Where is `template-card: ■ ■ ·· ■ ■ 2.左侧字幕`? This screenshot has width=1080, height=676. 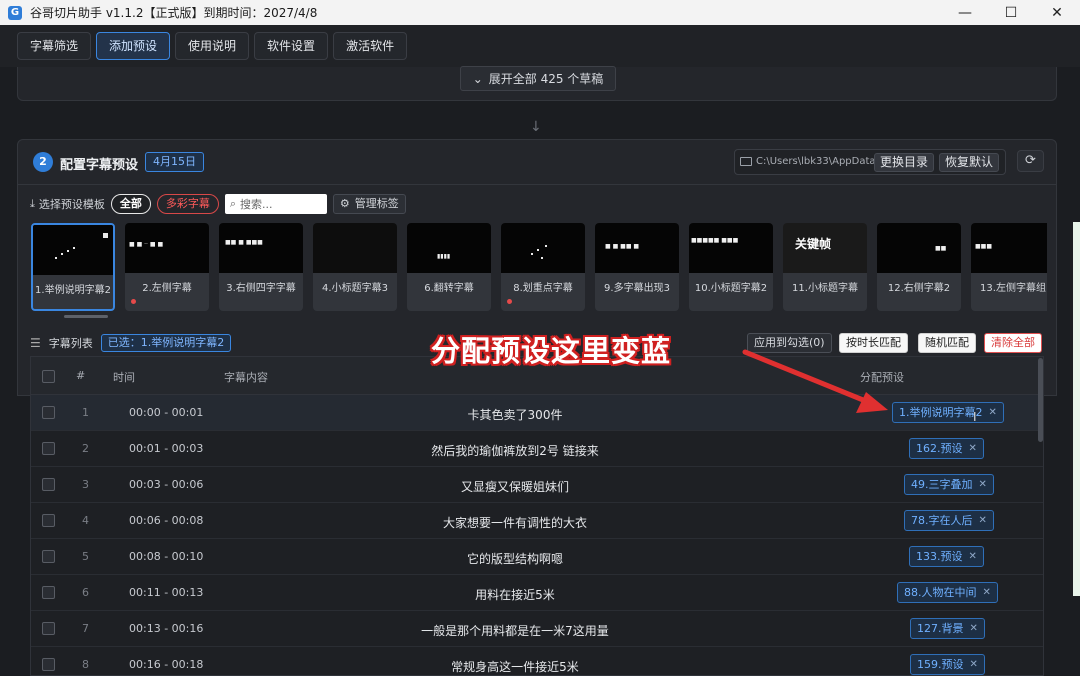
template-card: ■ ■ ·· ■ ■ 2.左侧字幕 is located at coordinates (167, 267).